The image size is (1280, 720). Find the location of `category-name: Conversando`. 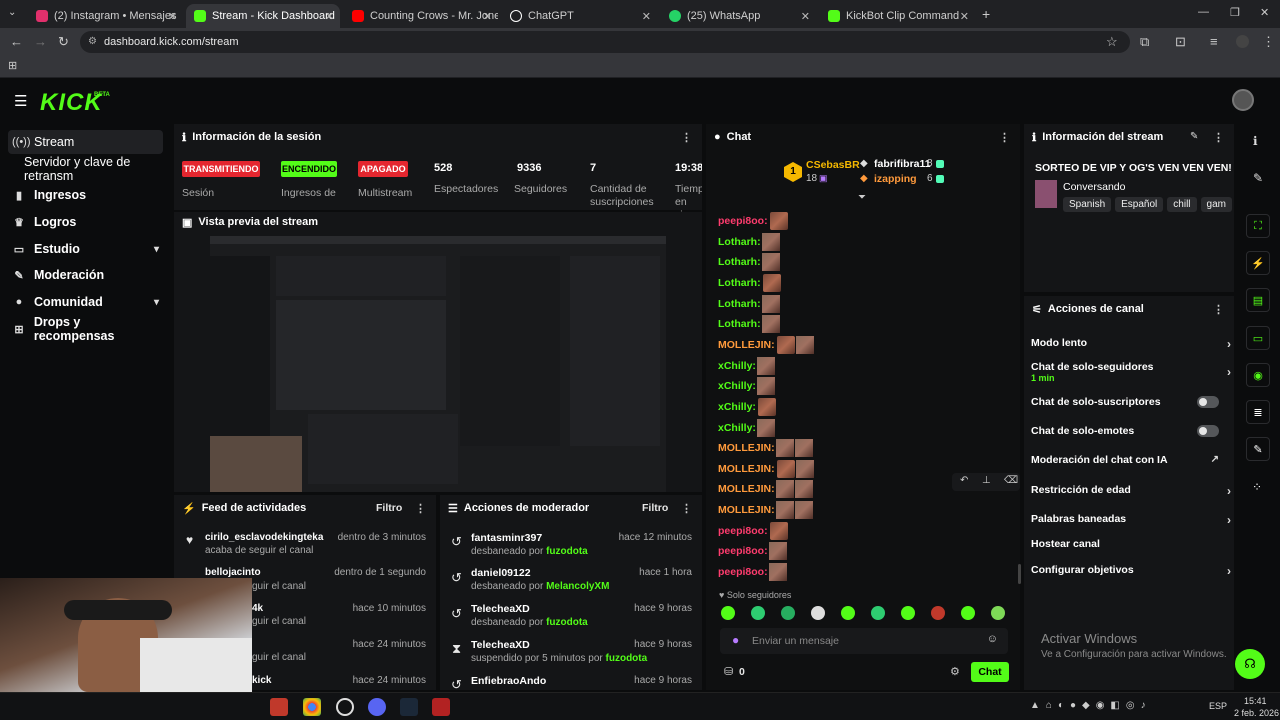

category-name: Conversando is located at coordinates (1094, 187).